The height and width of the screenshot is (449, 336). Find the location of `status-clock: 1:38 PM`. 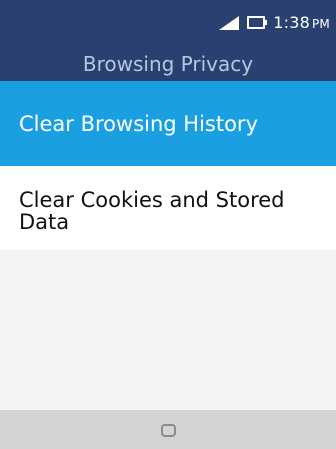

status-clock: 1:38 PM is located at coordinates (301, 22).